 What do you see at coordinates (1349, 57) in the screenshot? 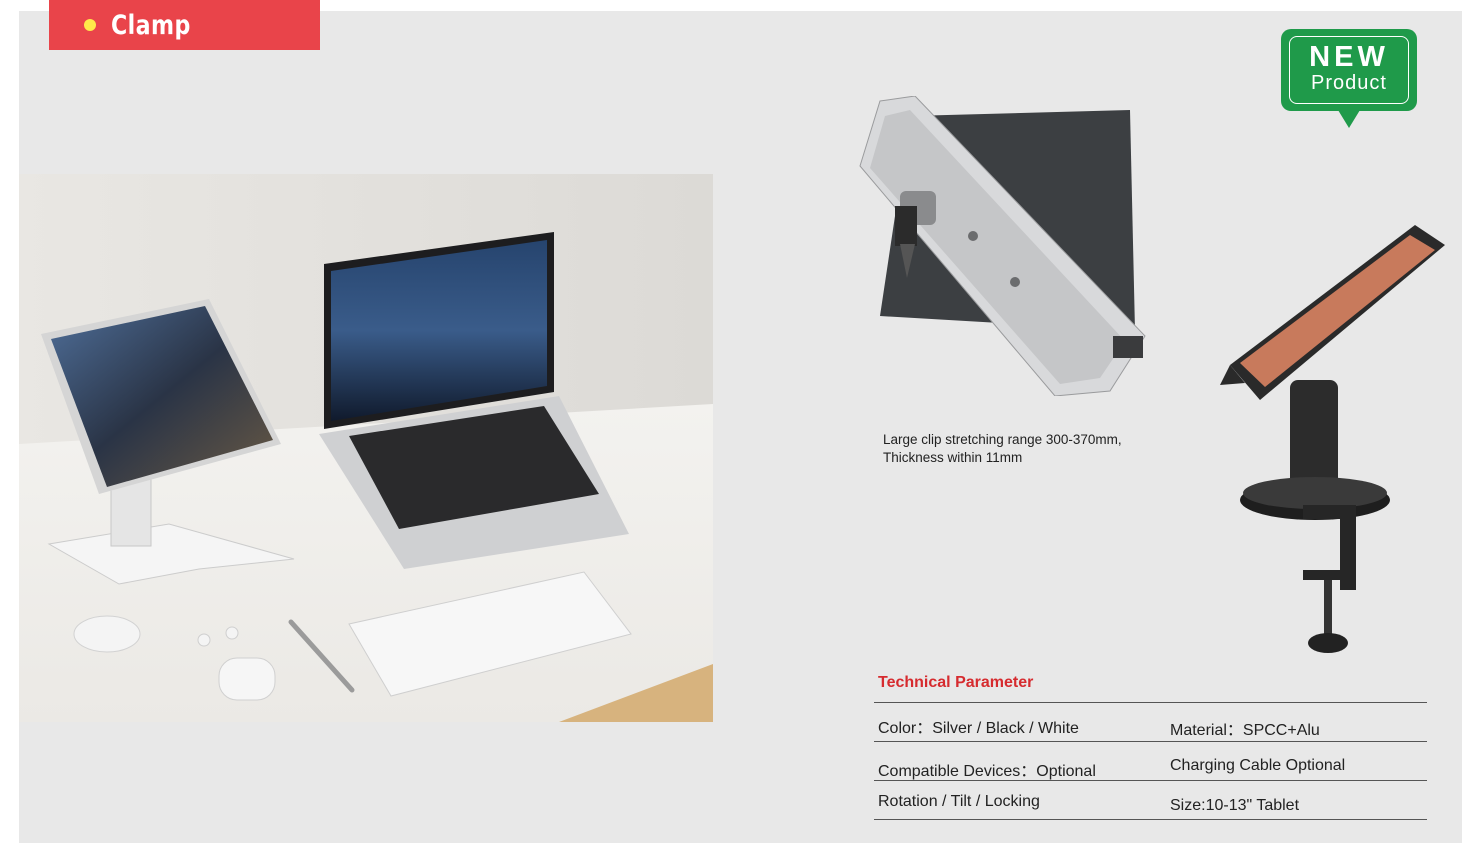
I see `badge-new-text: NEW` at bounding box center [1349, 57].